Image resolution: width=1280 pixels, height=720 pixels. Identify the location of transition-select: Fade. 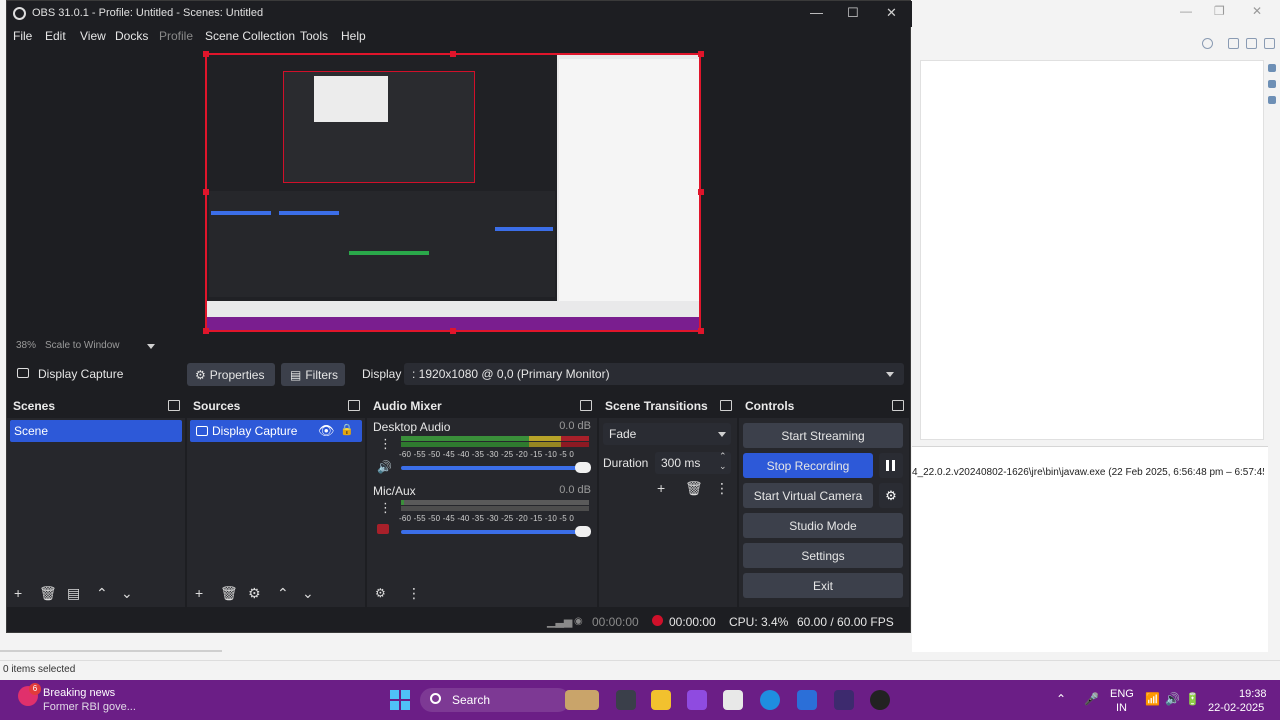
(667, 434).